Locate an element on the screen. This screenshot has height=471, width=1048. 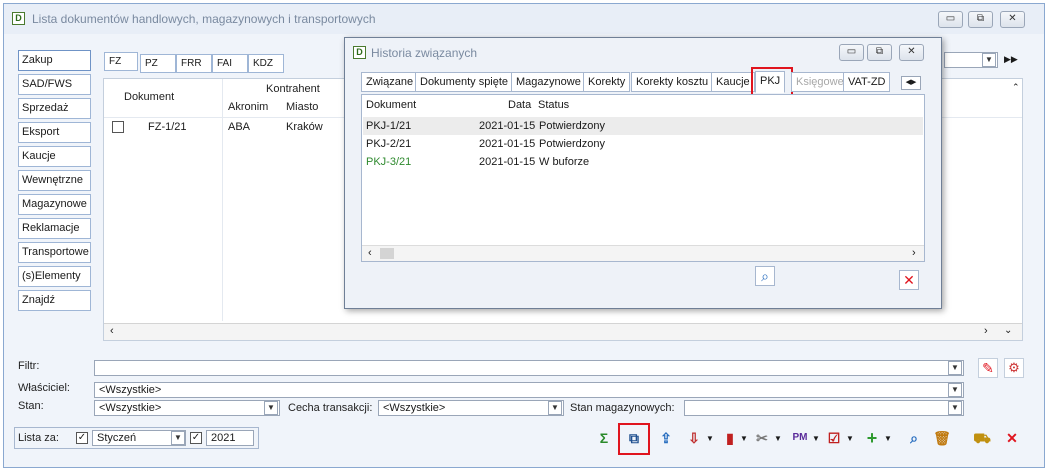
add-icon: + is located at coordinates (872, 438).